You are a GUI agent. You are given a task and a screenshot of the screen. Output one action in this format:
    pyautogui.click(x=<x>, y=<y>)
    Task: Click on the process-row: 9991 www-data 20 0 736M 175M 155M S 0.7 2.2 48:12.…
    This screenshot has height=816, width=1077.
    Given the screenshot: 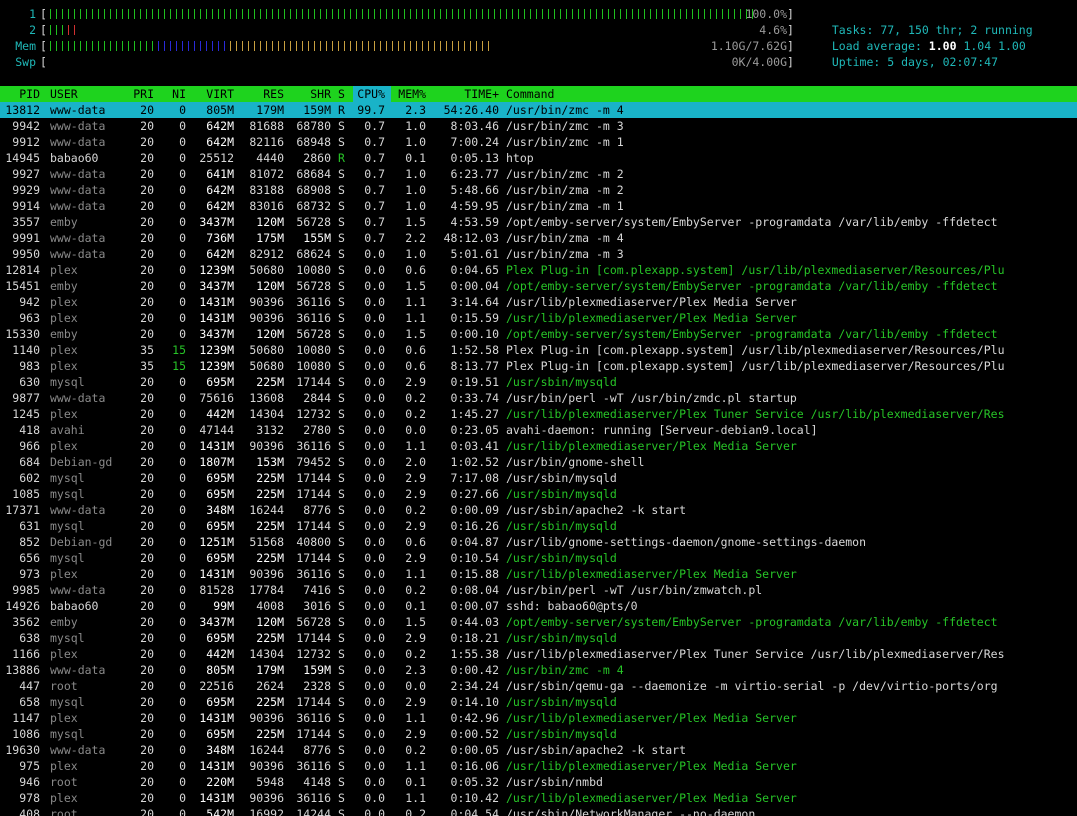 What is the action you would take?
    pyautogui.click(x=538, y=238)
    